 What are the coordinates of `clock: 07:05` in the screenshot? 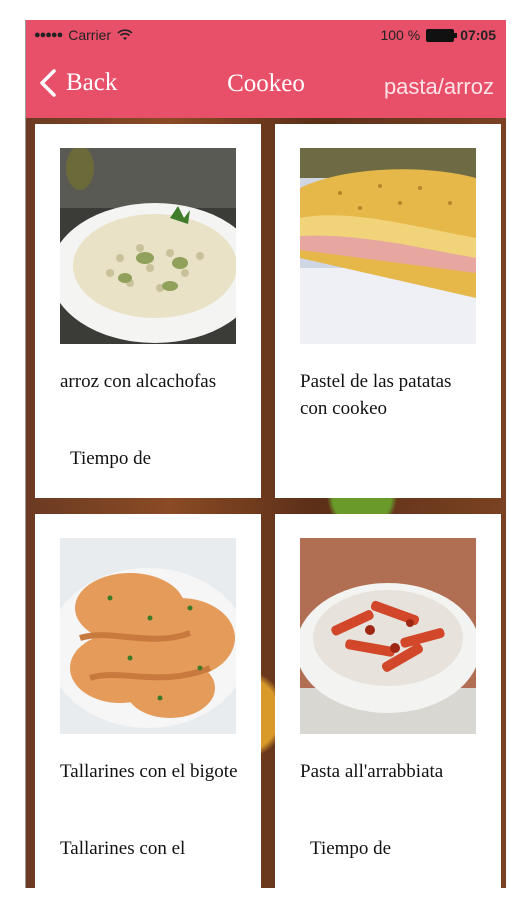 It's located at (478, 35).